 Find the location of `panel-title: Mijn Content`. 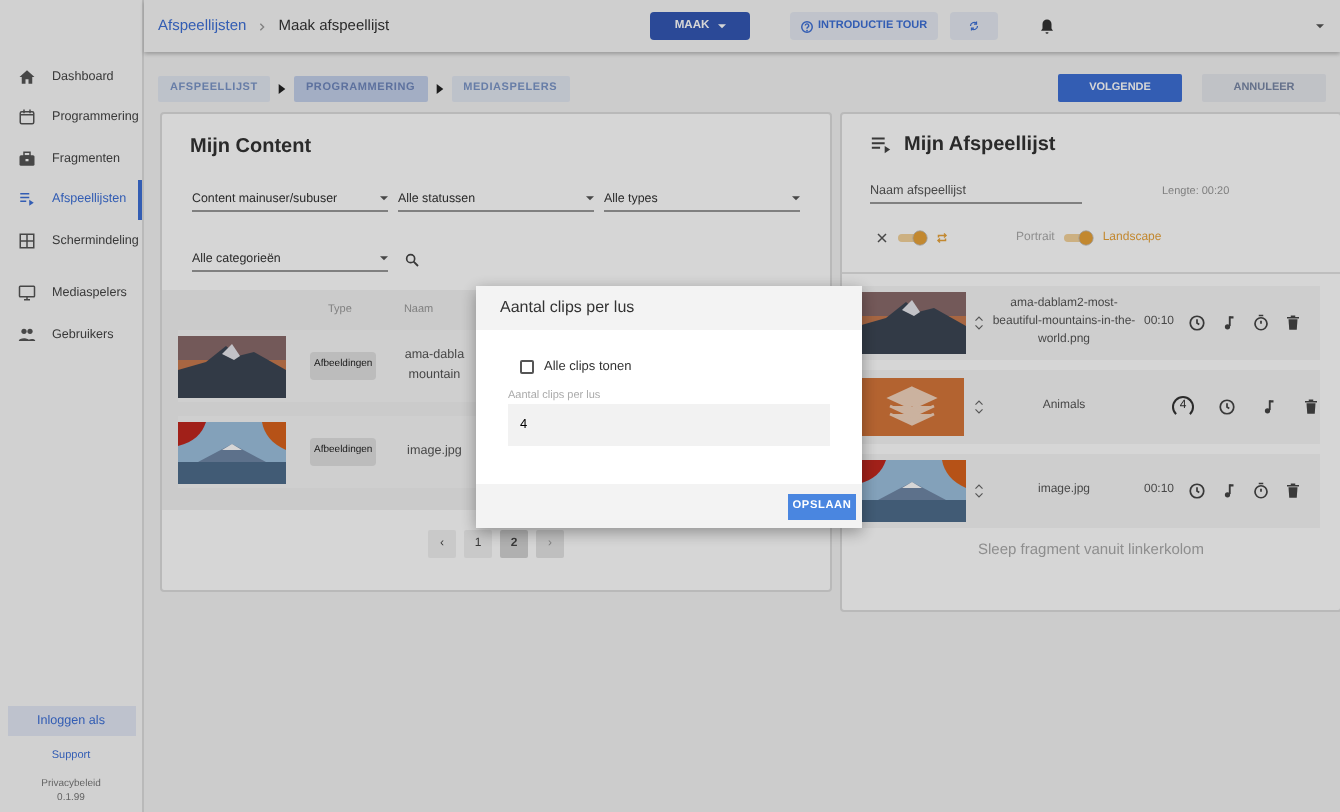

panel-title: Mijn Content is located at coordinates (252, 148).